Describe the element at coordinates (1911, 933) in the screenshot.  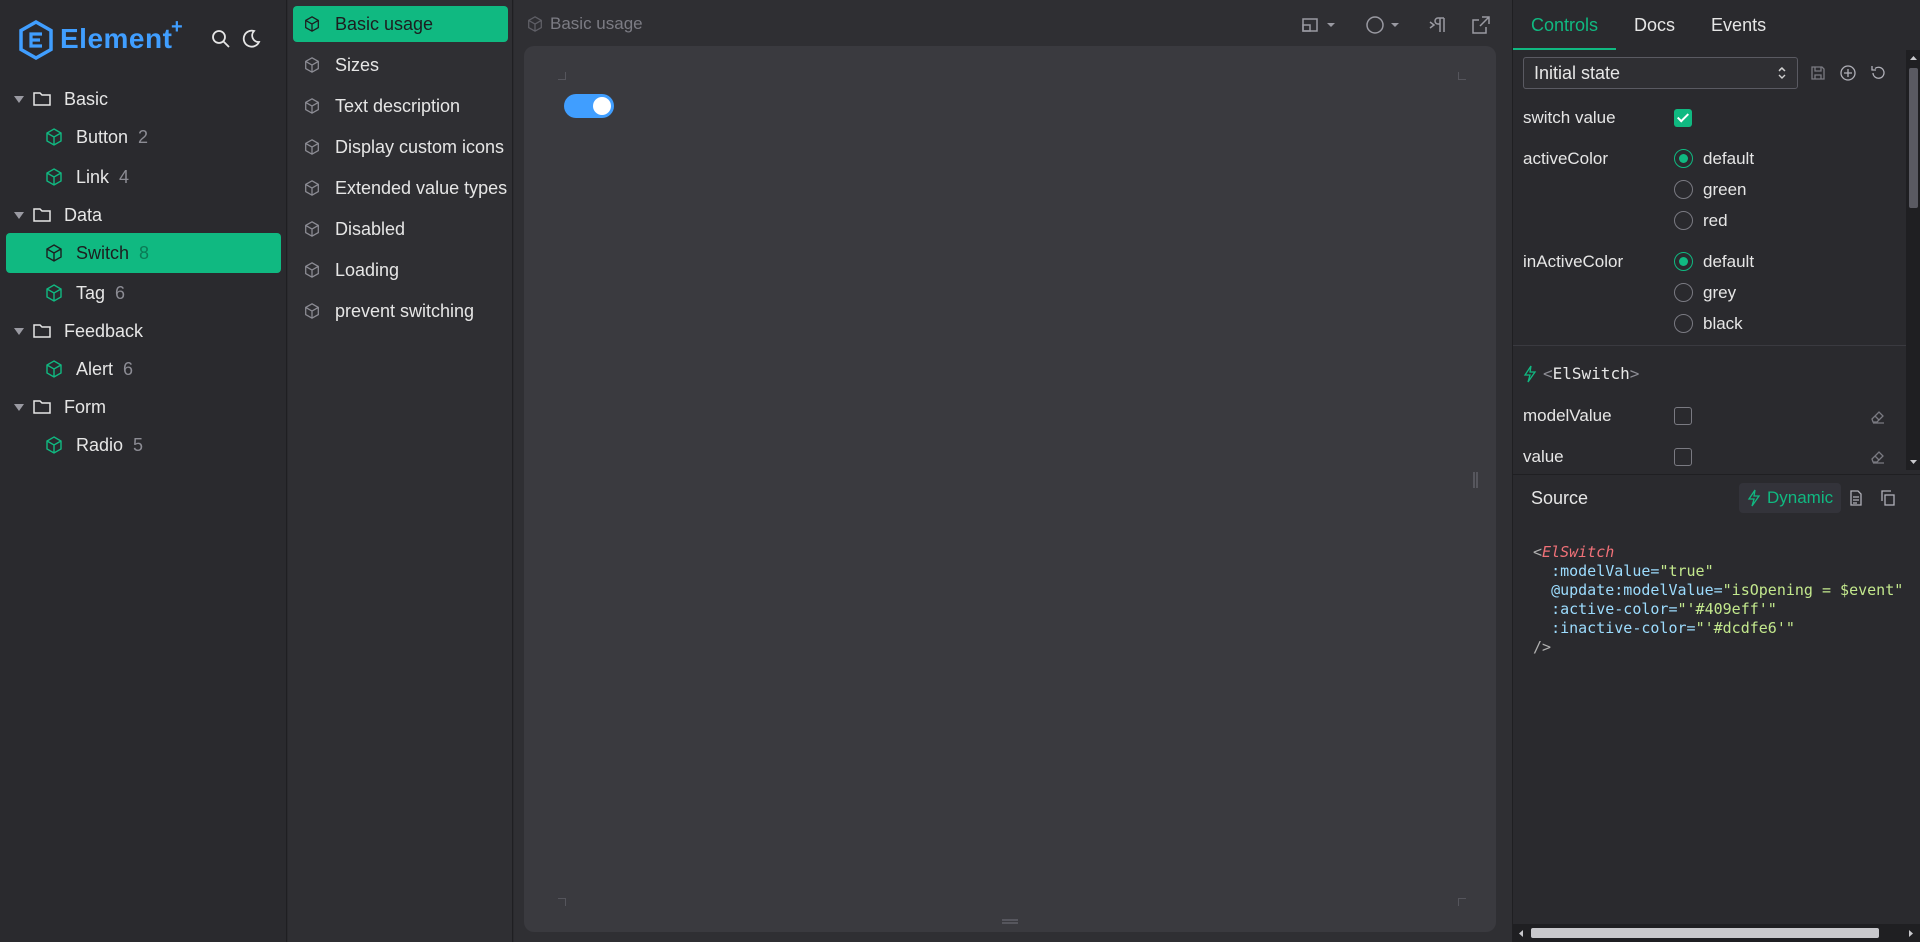
I see `scroll-right-arrow-icon` at that location.